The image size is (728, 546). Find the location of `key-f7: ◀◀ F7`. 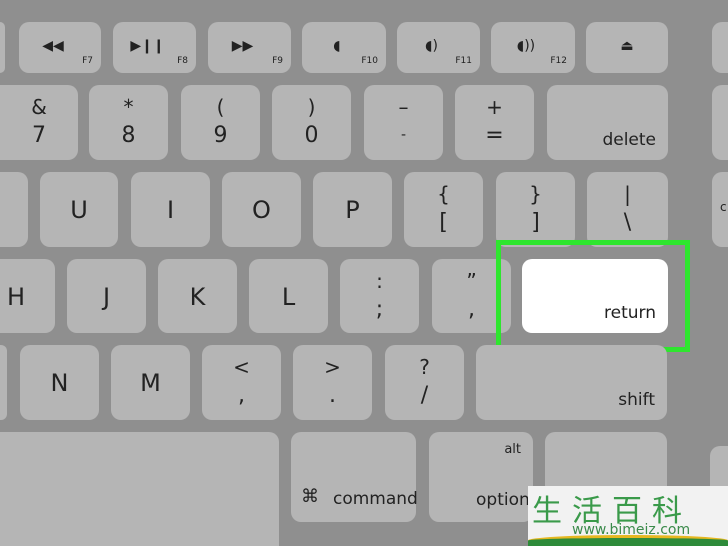

key-f7: ◀◀ F7 is located at coordinates (60, 47).